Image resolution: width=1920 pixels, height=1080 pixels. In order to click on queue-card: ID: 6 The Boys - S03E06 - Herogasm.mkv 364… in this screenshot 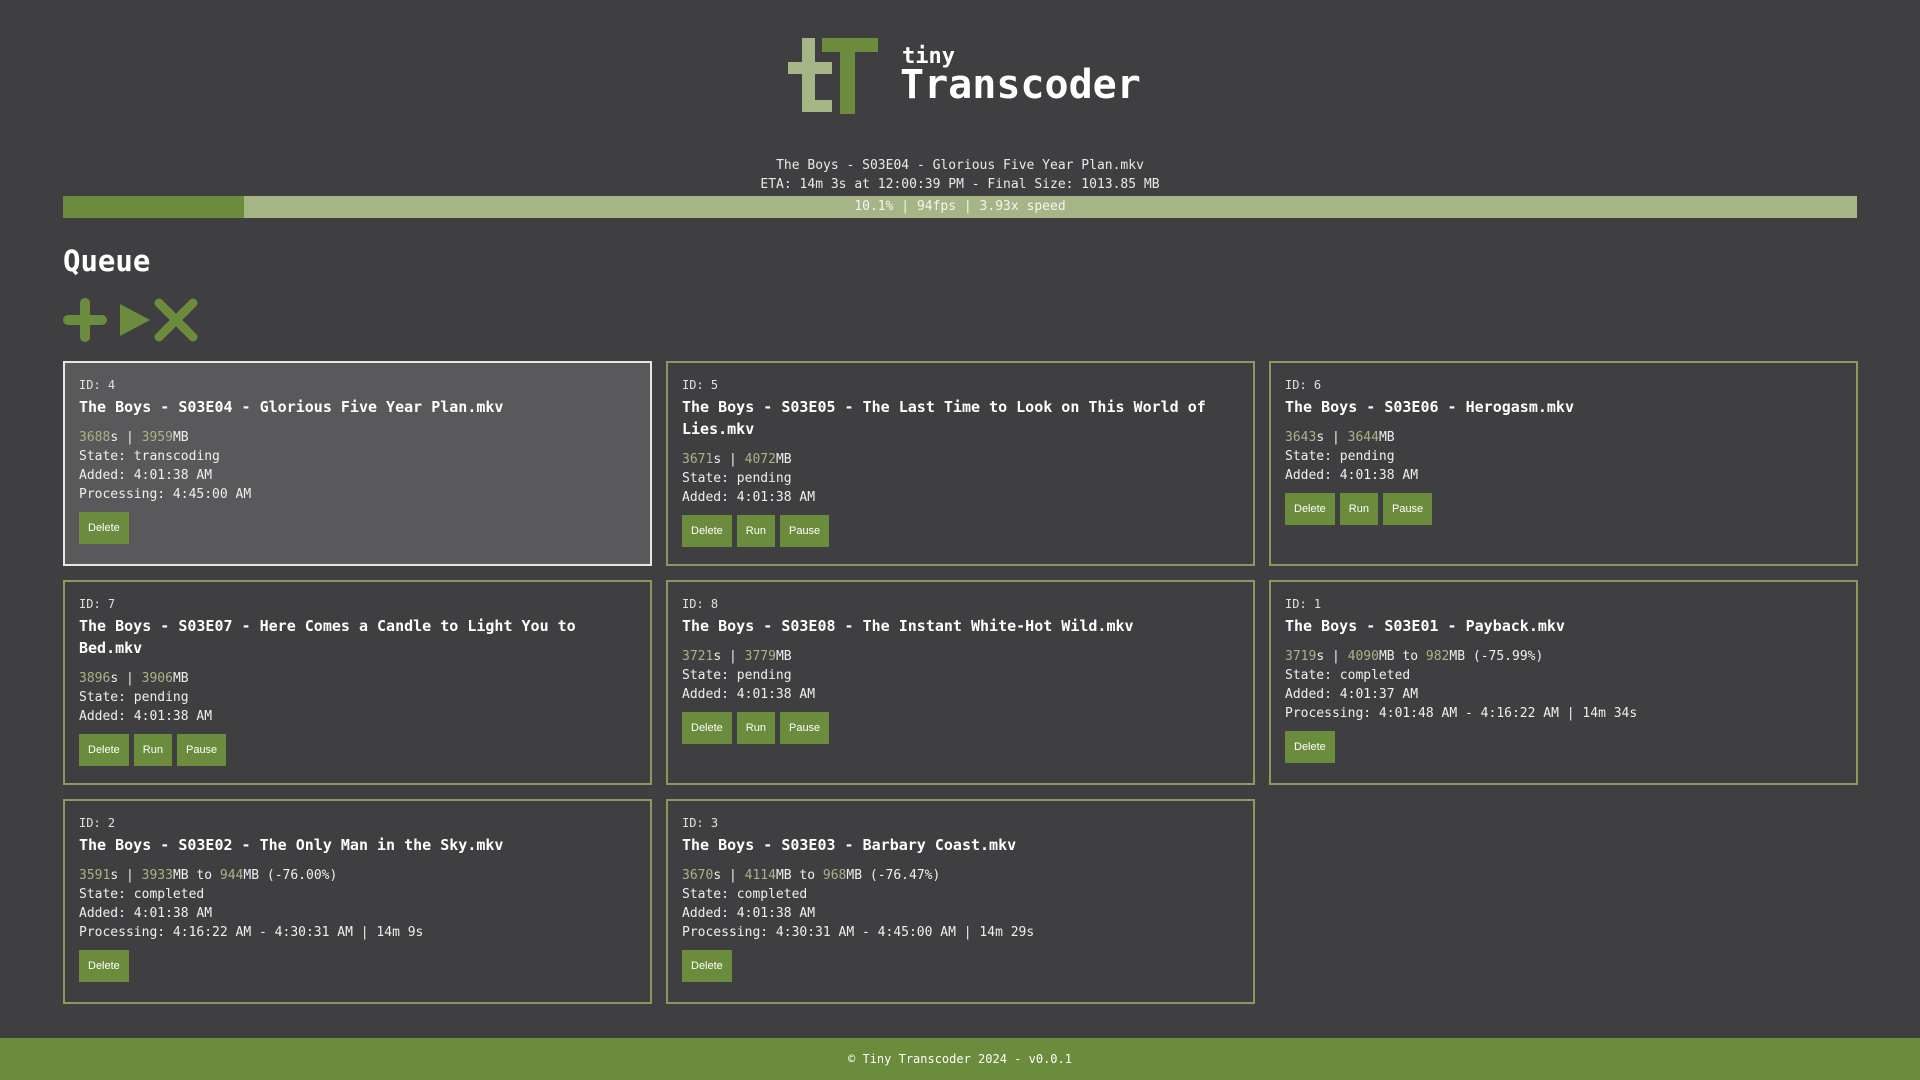, I will do `click(1563, 463)`.